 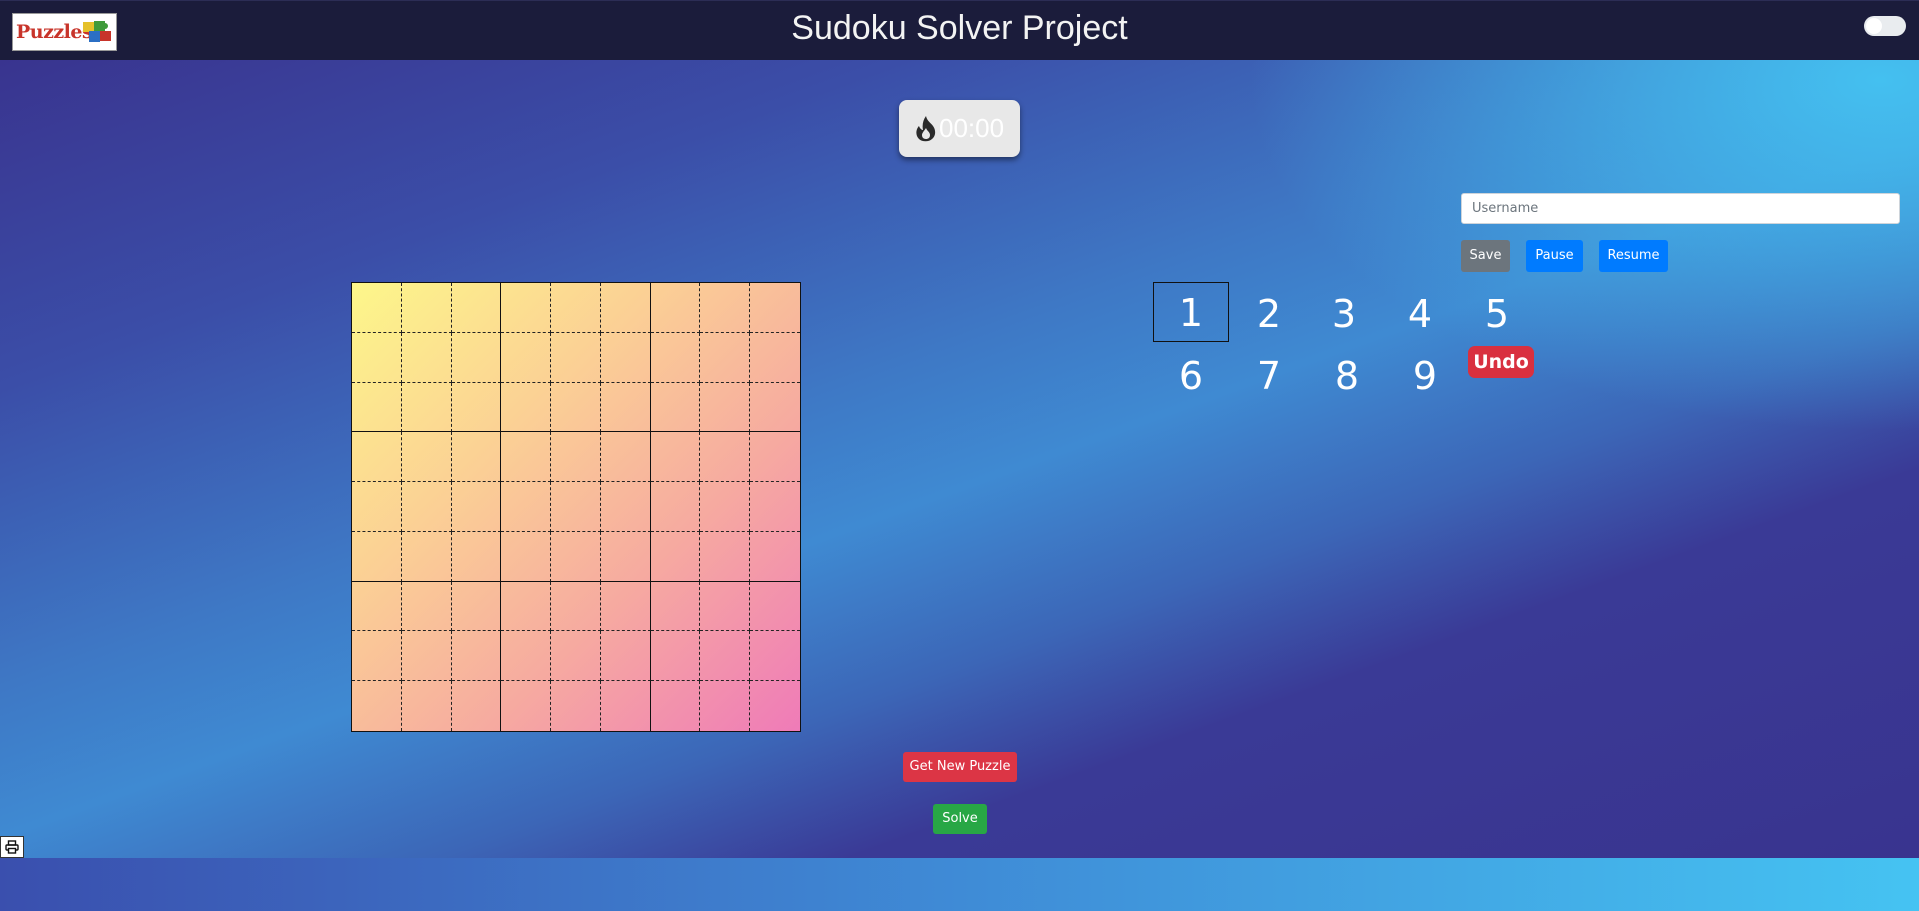 What do you see at coordinates (1269, 376) in the screenshot?
I see `number-button-7: 7` at bounding box center [1269, 376].